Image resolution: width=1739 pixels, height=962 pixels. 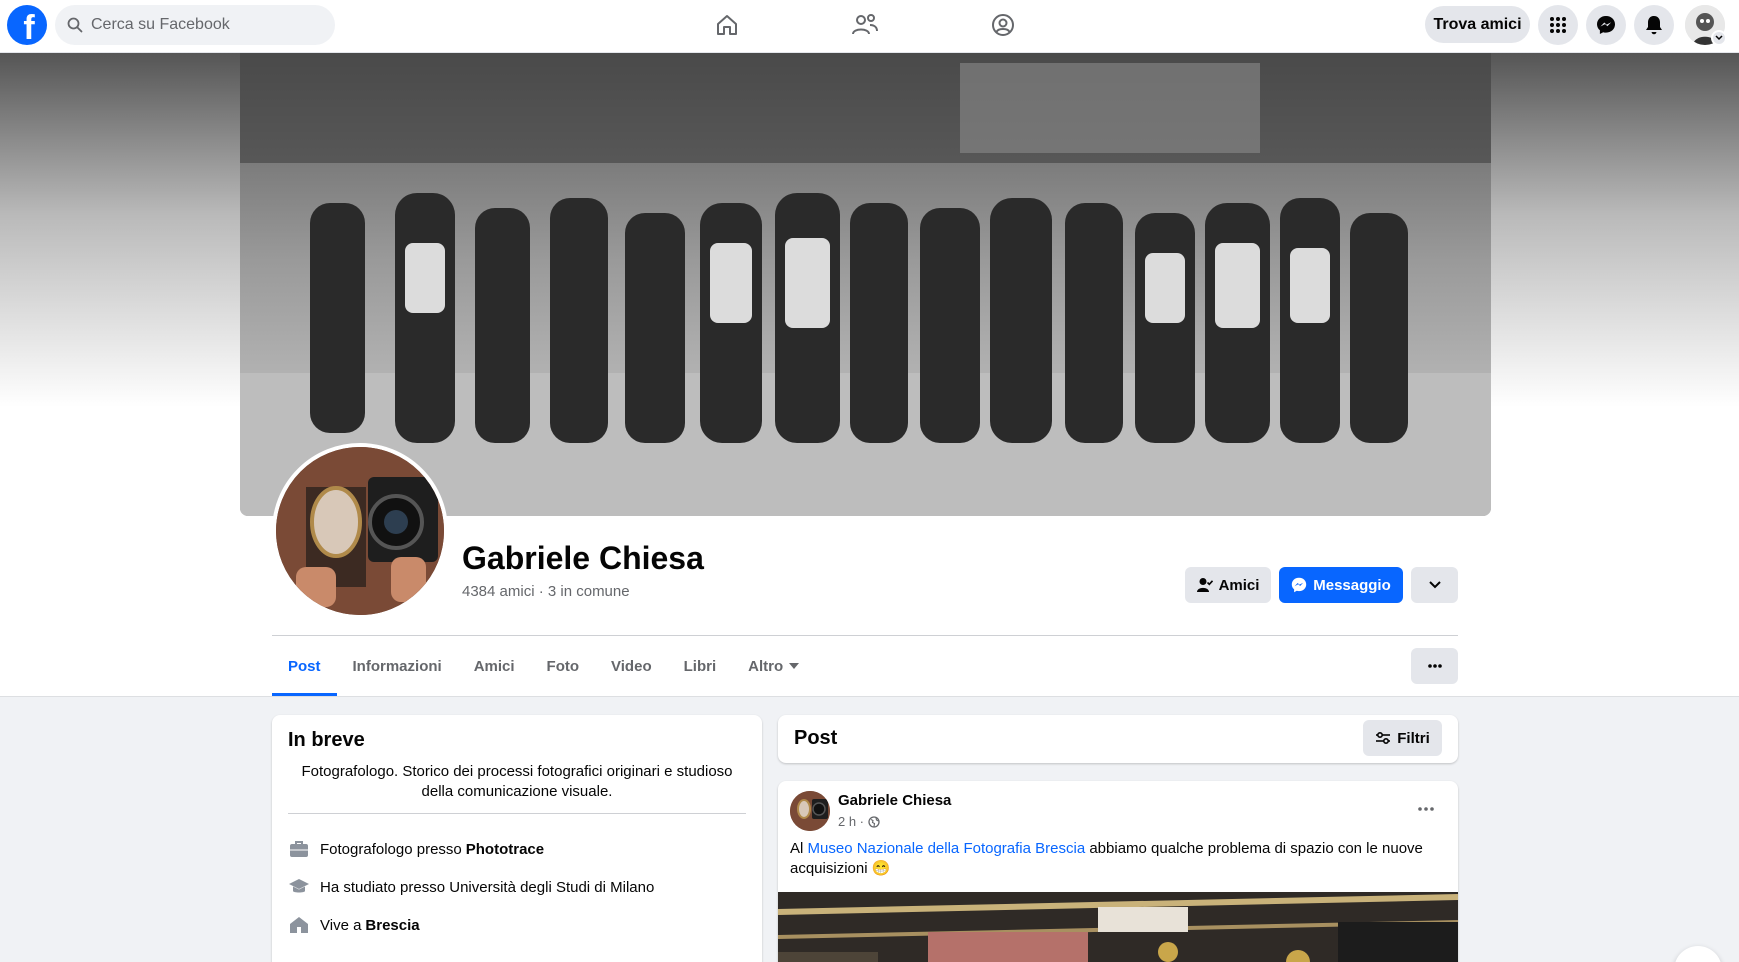 I want to click on tab-label: Amici, so click(x=494, y=666).